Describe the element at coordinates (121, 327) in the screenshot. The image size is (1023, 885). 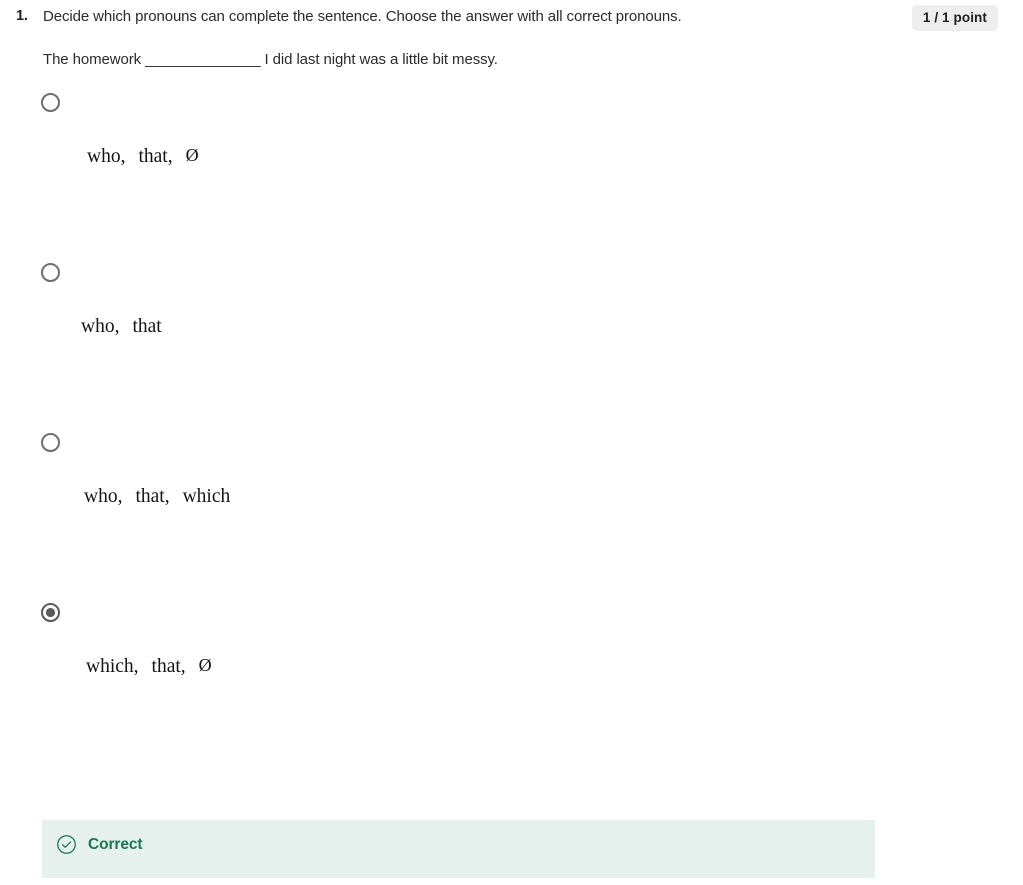
I see `answer-option-b-label: who, that` at that location.